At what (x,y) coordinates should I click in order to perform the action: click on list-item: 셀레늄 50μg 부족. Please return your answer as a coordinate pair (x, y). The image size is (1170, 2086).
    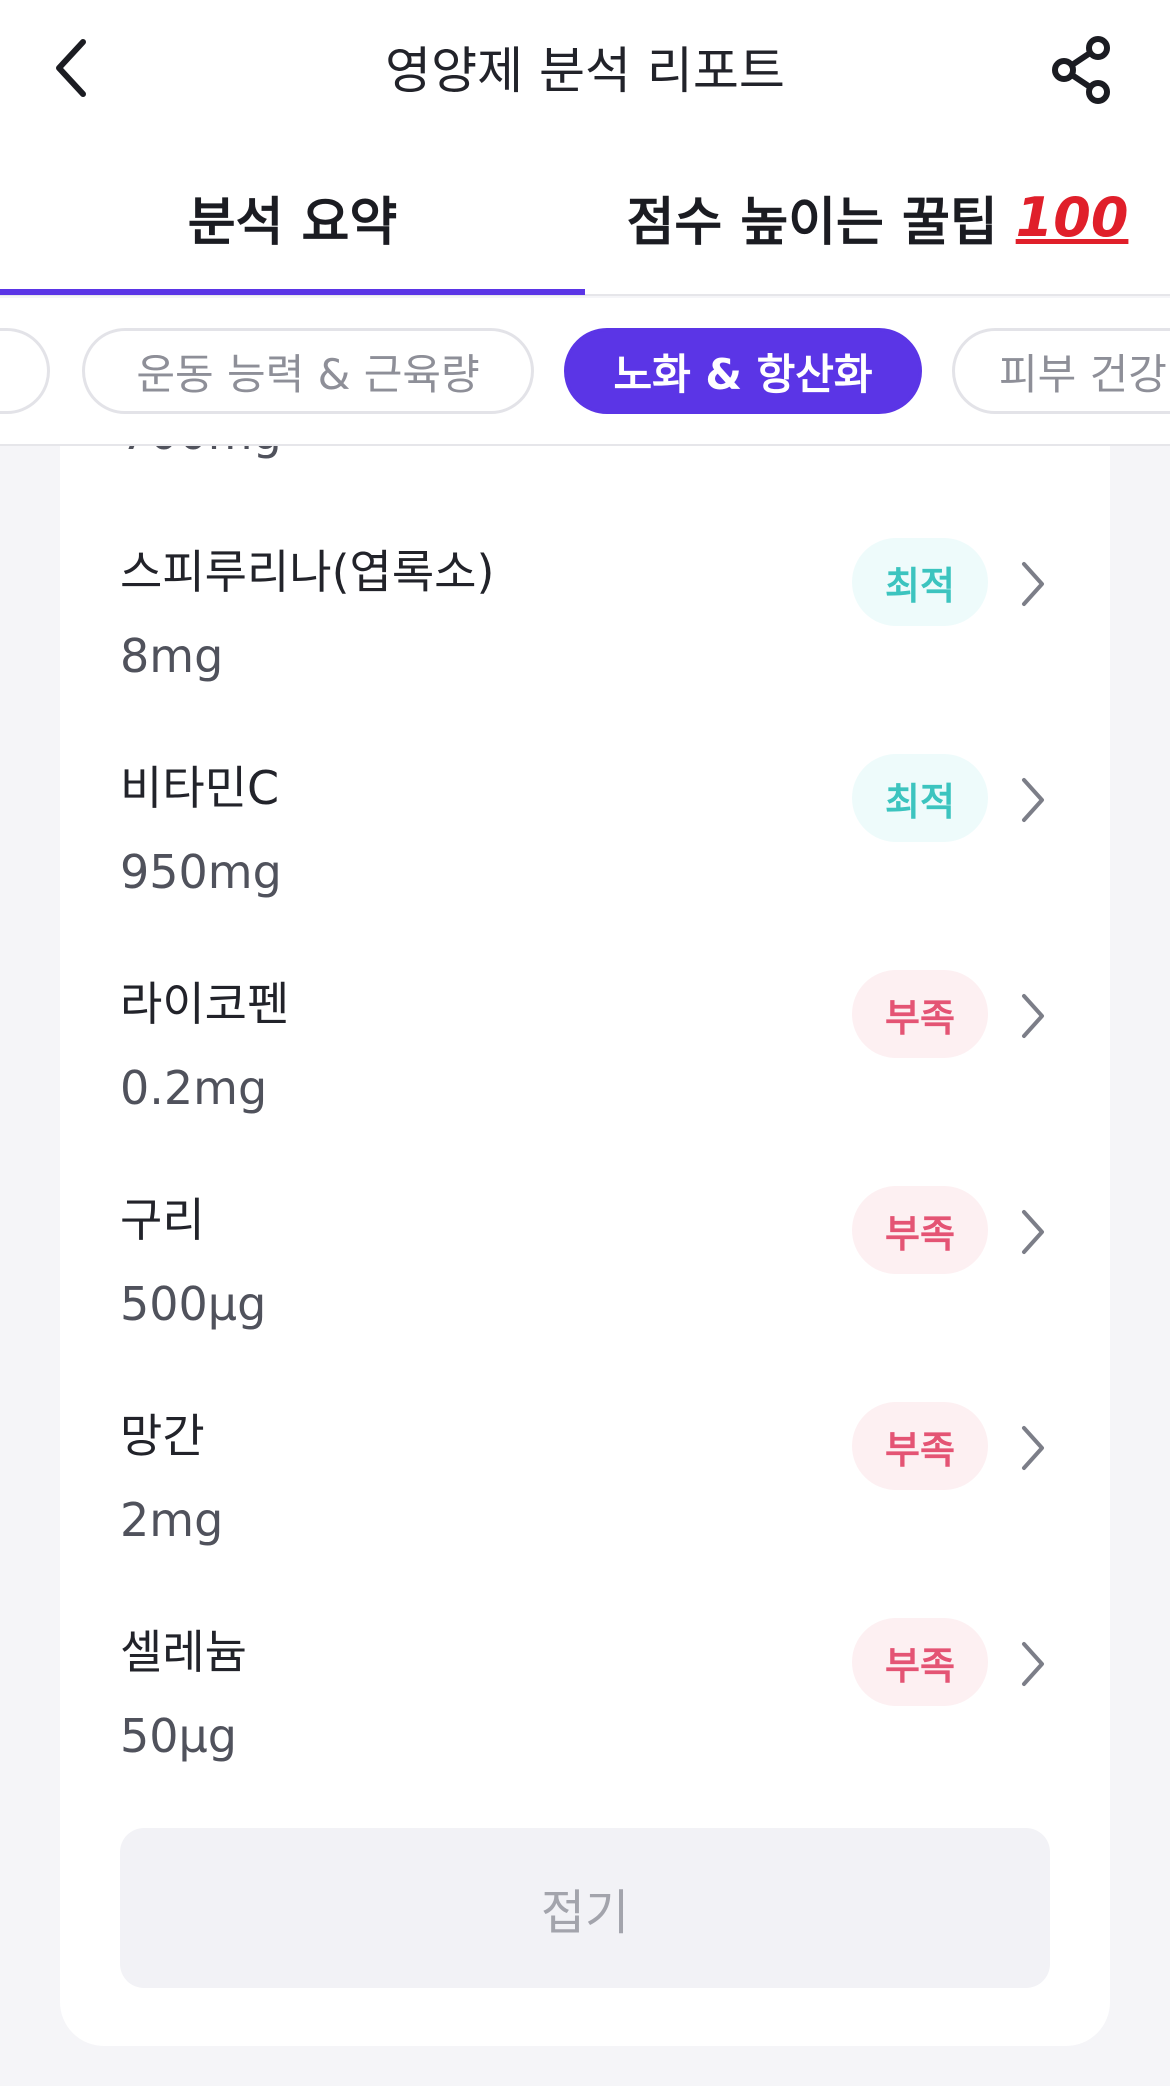
    Looking at the image, I should click on (585, 1727).